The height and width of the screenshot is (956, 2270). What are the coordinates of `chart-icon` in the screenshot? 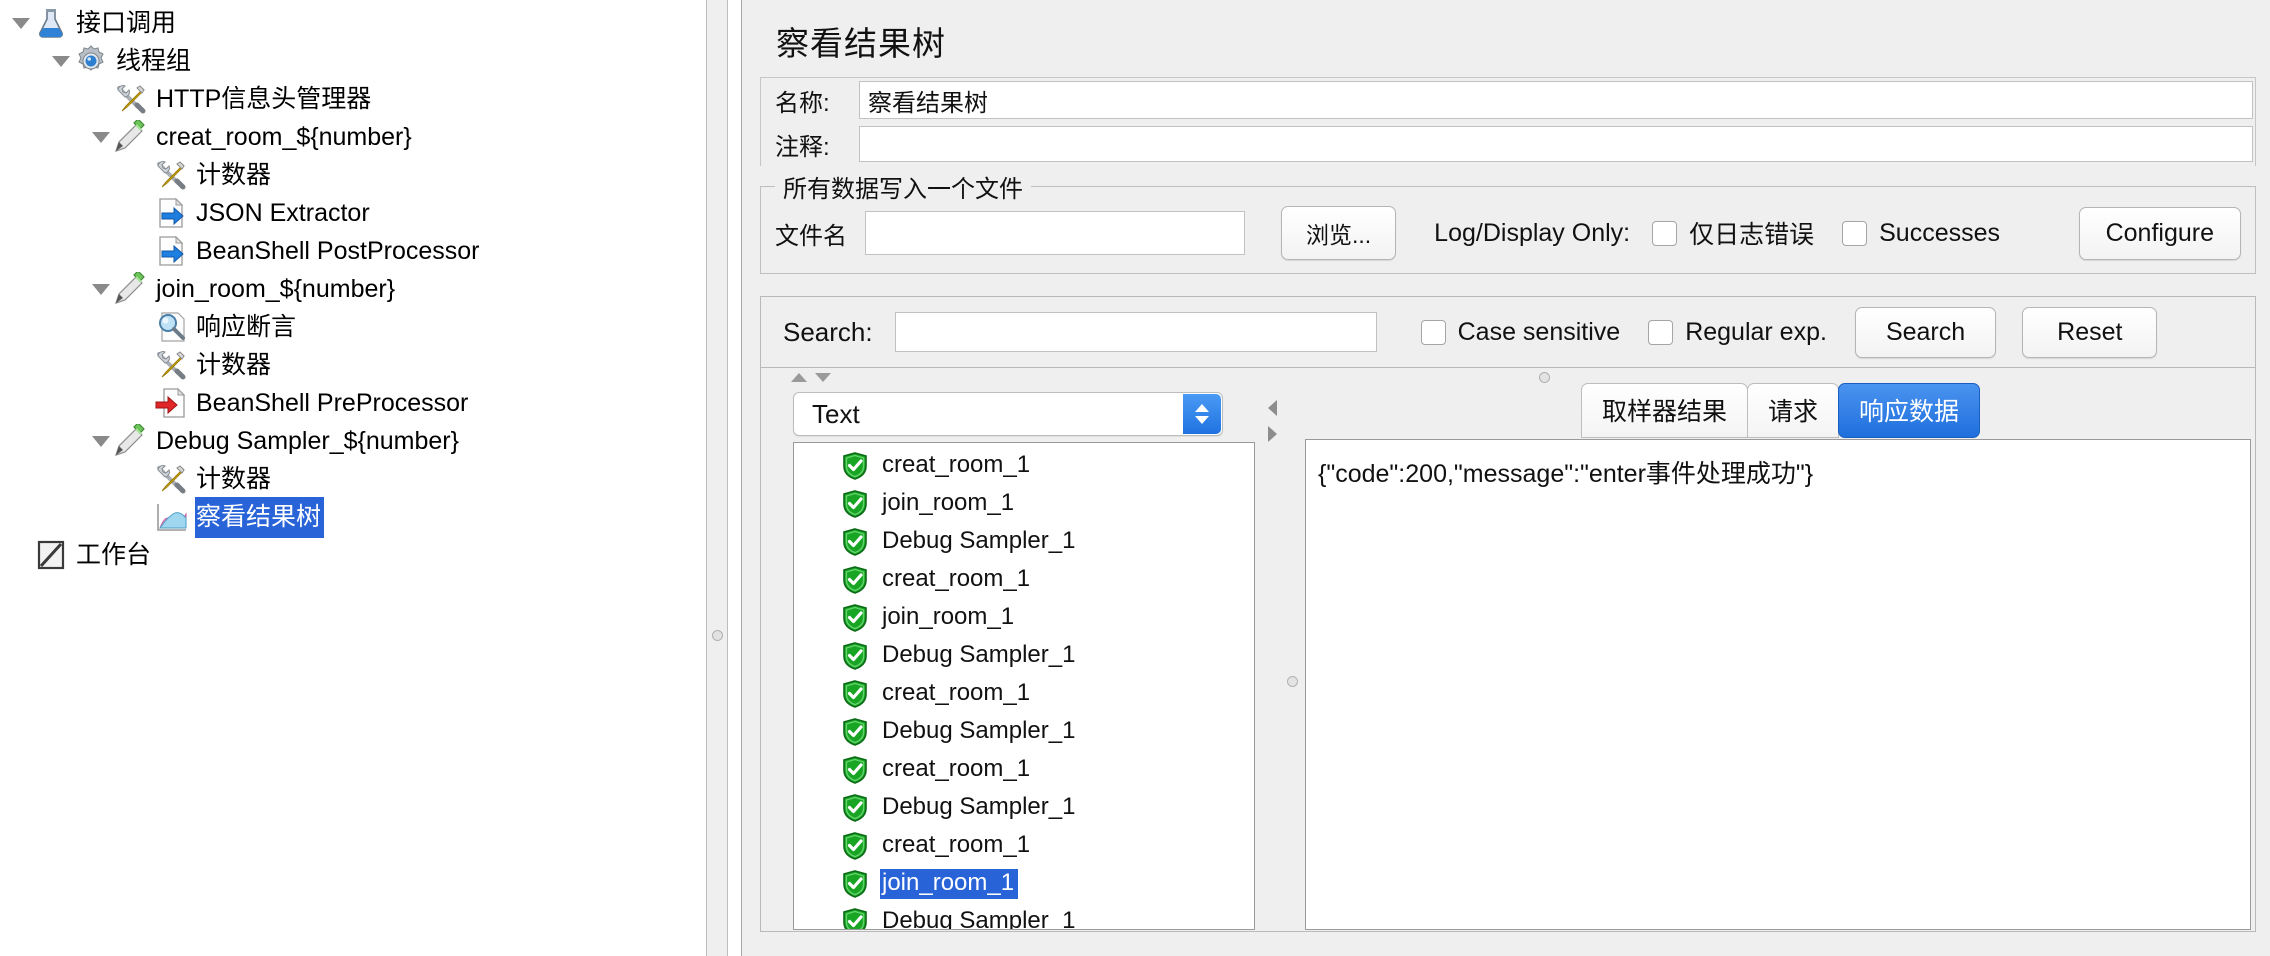 It's located at (171, 517).